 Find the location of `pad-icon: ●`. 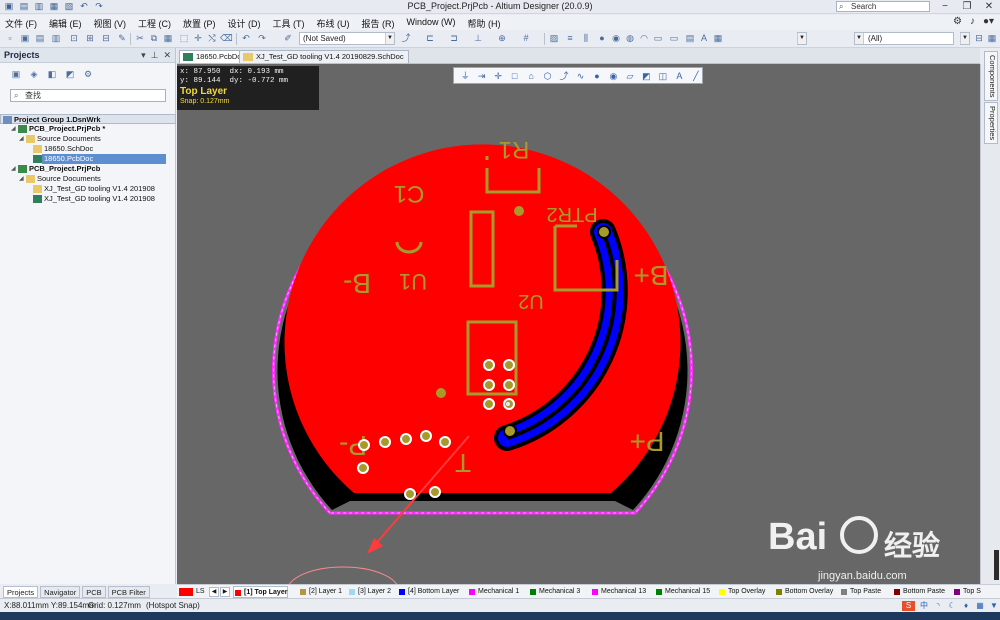

pad-icon: ● is located at coordinates (602, 38).